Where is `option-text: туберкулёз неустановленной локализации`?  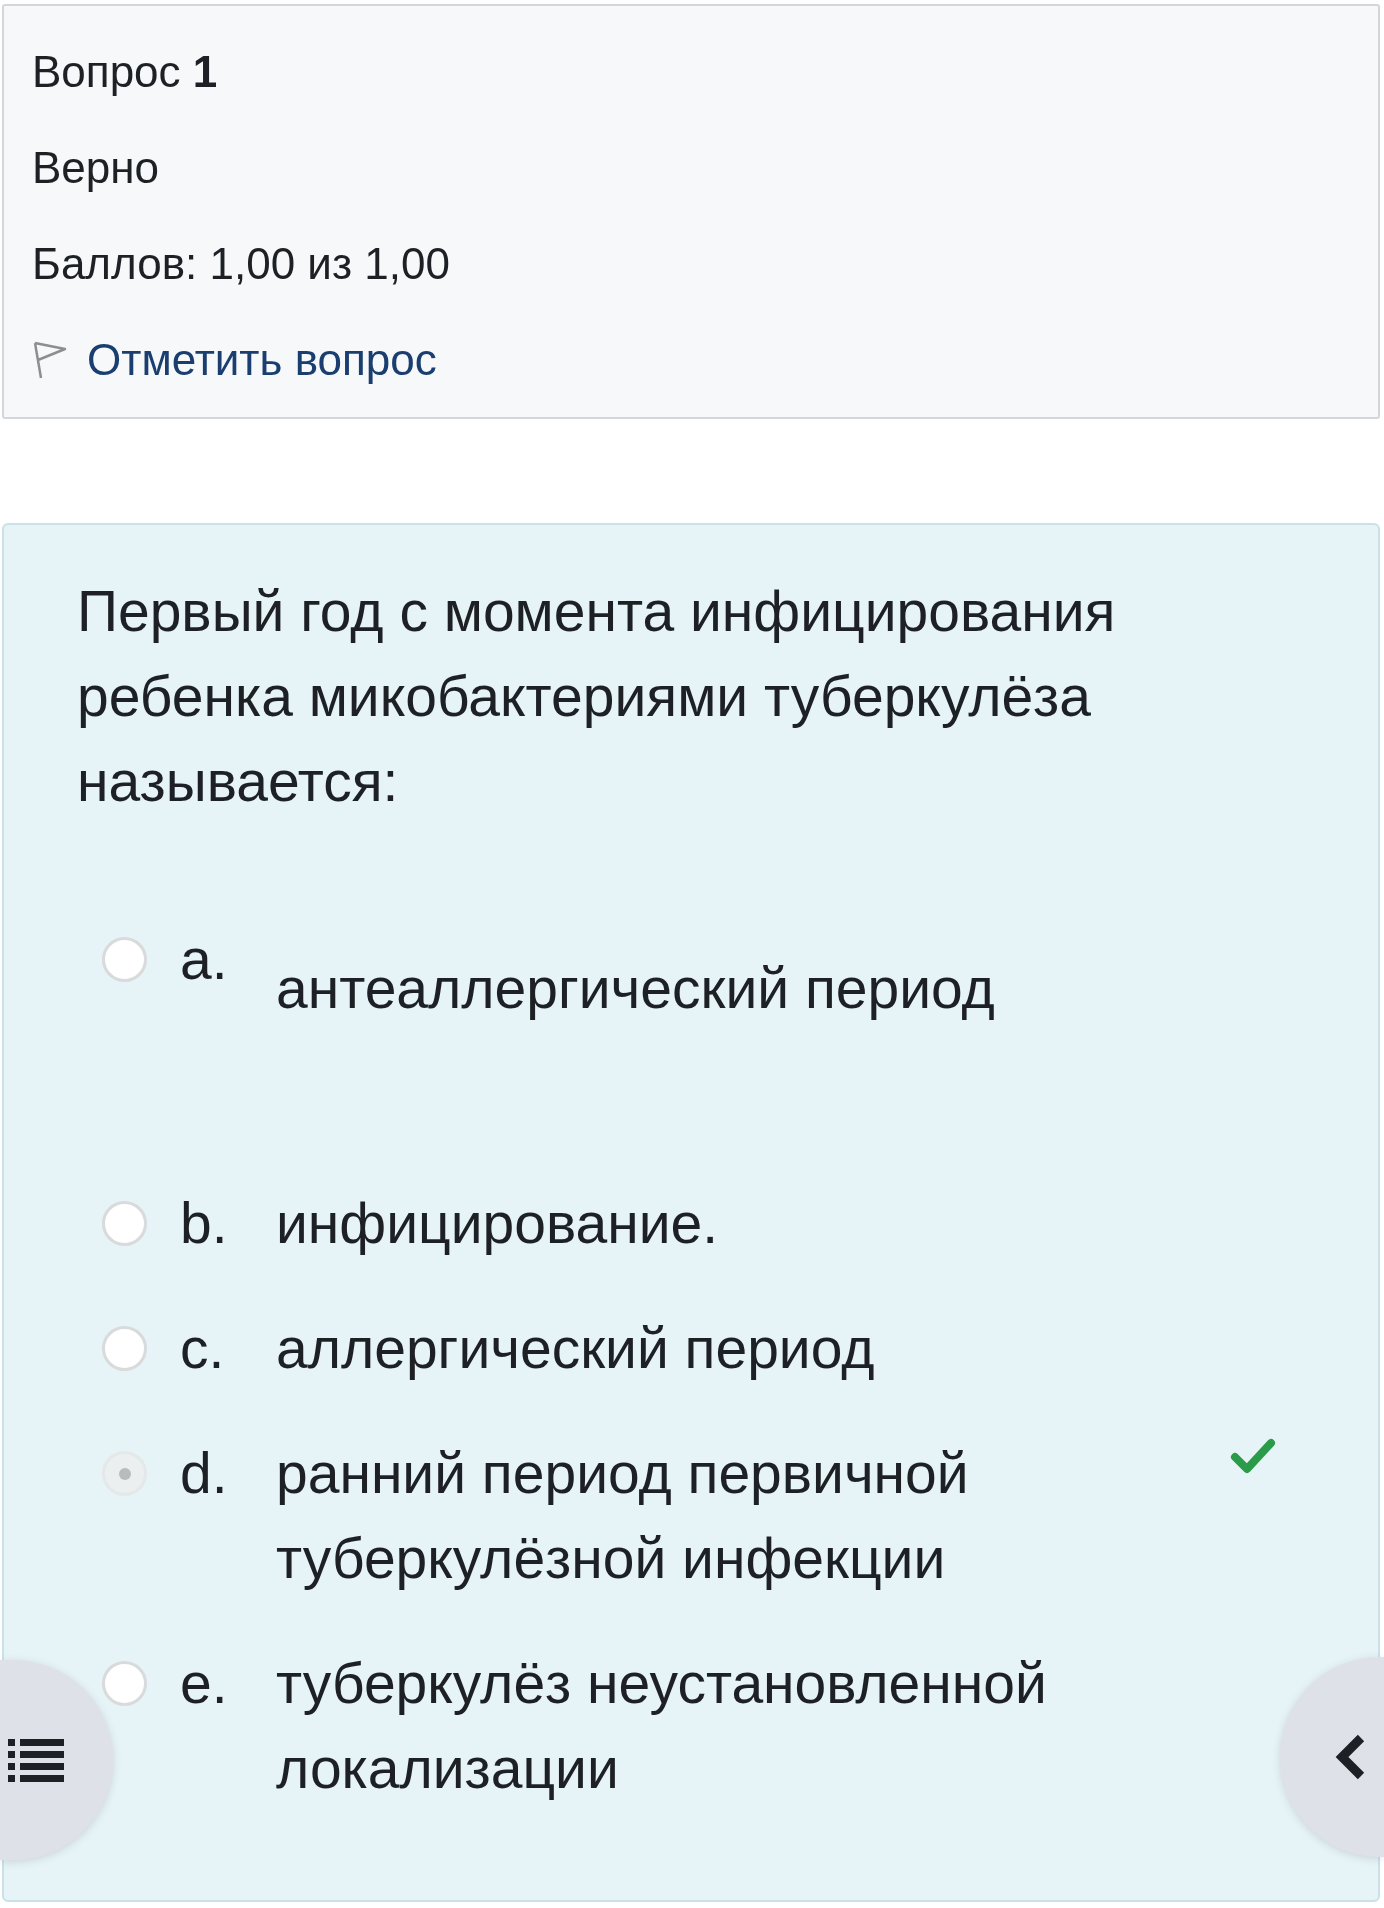 option-text: туберкулёз неустановленной локализации is located at coordinates (662, 1726).